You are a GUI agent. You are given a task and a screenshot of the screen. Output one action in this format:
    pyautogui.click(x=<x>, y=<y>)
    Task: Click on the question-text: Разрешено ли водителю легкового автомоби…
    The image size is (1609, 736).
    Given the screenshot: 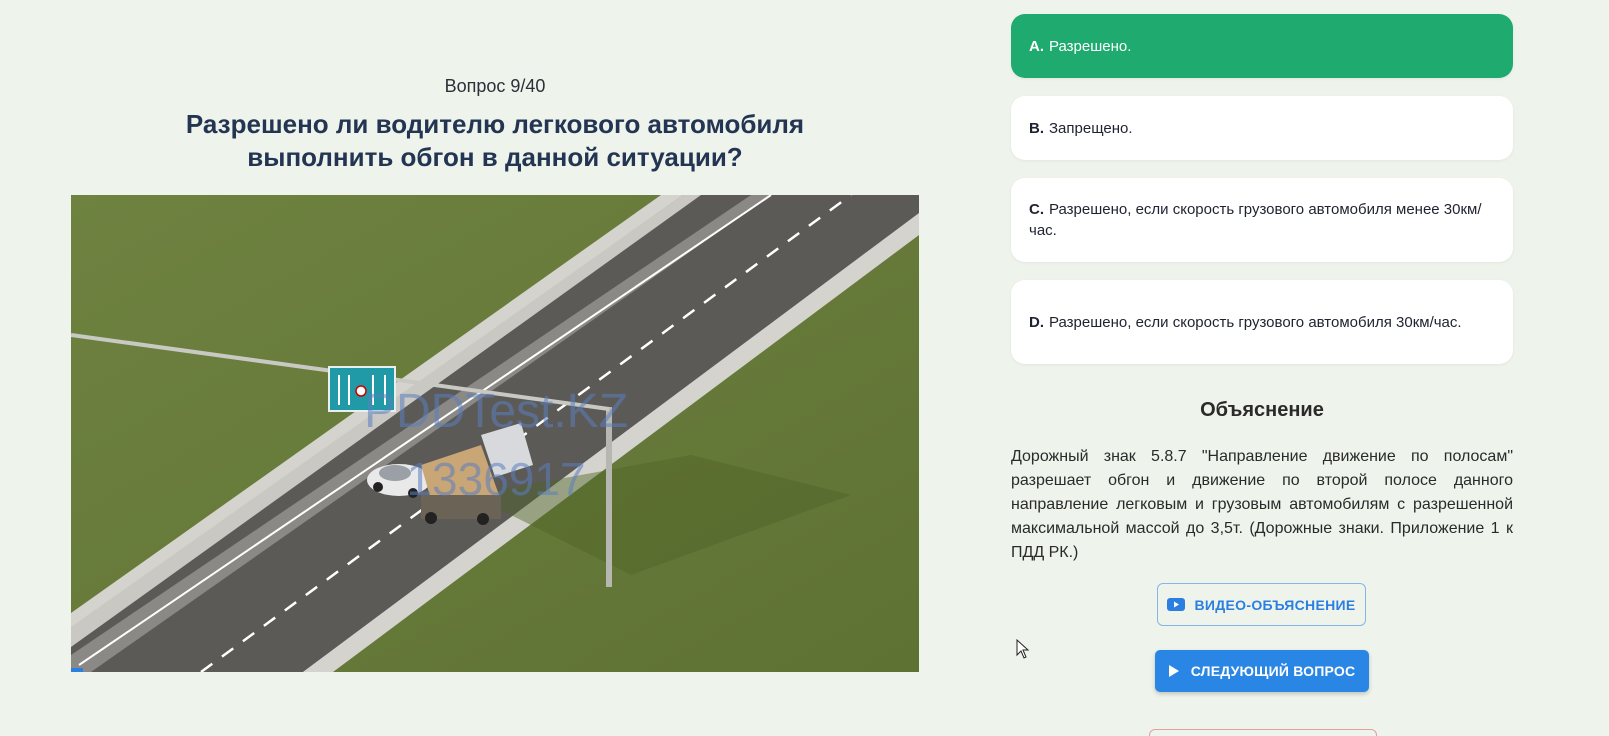 What is the action you would take?
    pyautogui.click(x=495, y=140)
    